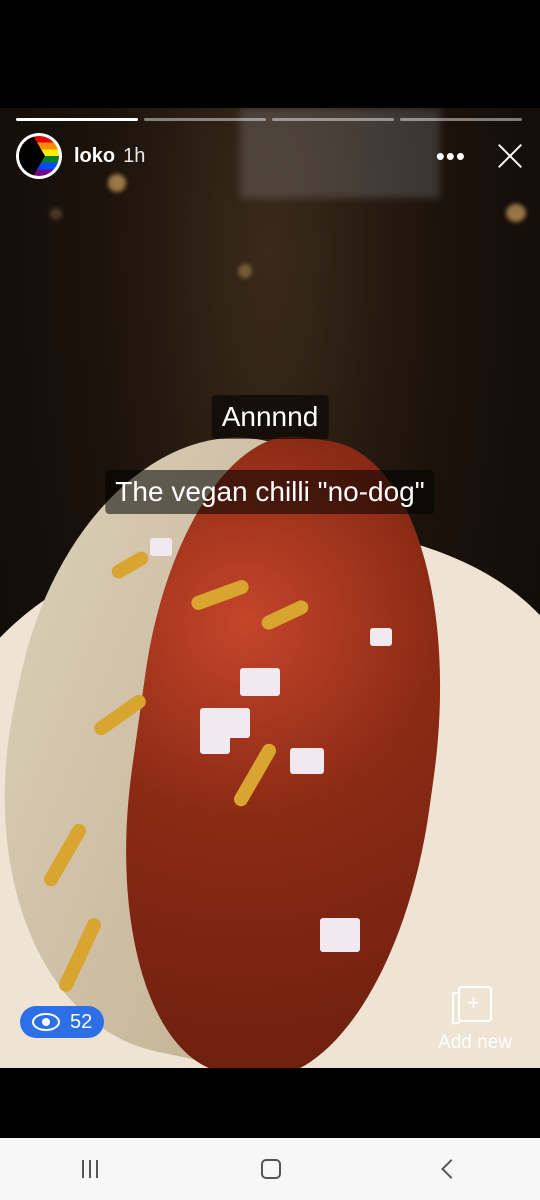 This screenshot has height=1200, width=540. Describe the element at coordinates (475, 1042) in the screenshot. I see `add-new-label: Add new` at that location.